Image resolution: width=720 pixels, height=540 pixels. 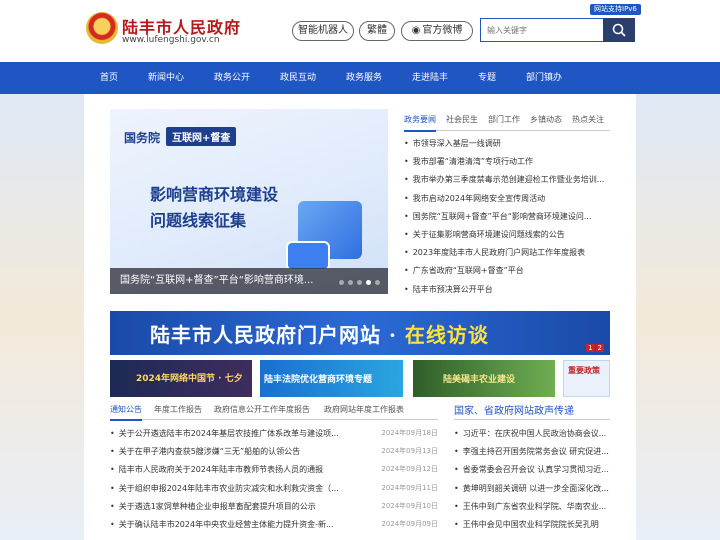 I want to click on search-icon, so click(x=619, y=30).